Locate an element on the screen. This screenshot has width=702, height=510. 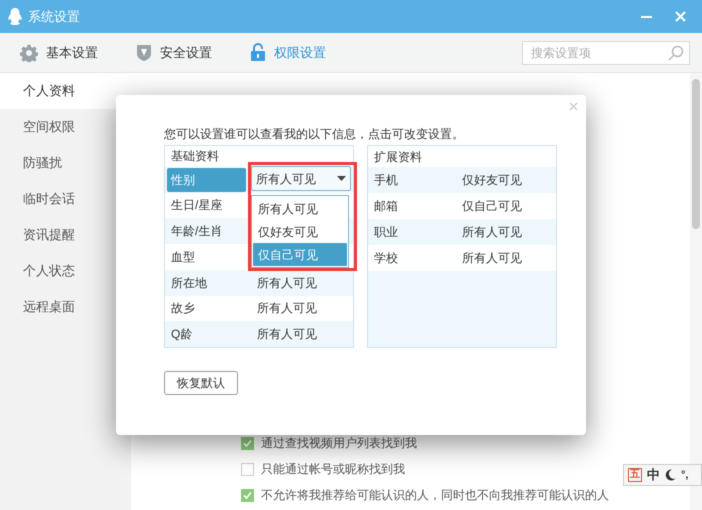
minimize-icon is located at coordinates (646, 17).